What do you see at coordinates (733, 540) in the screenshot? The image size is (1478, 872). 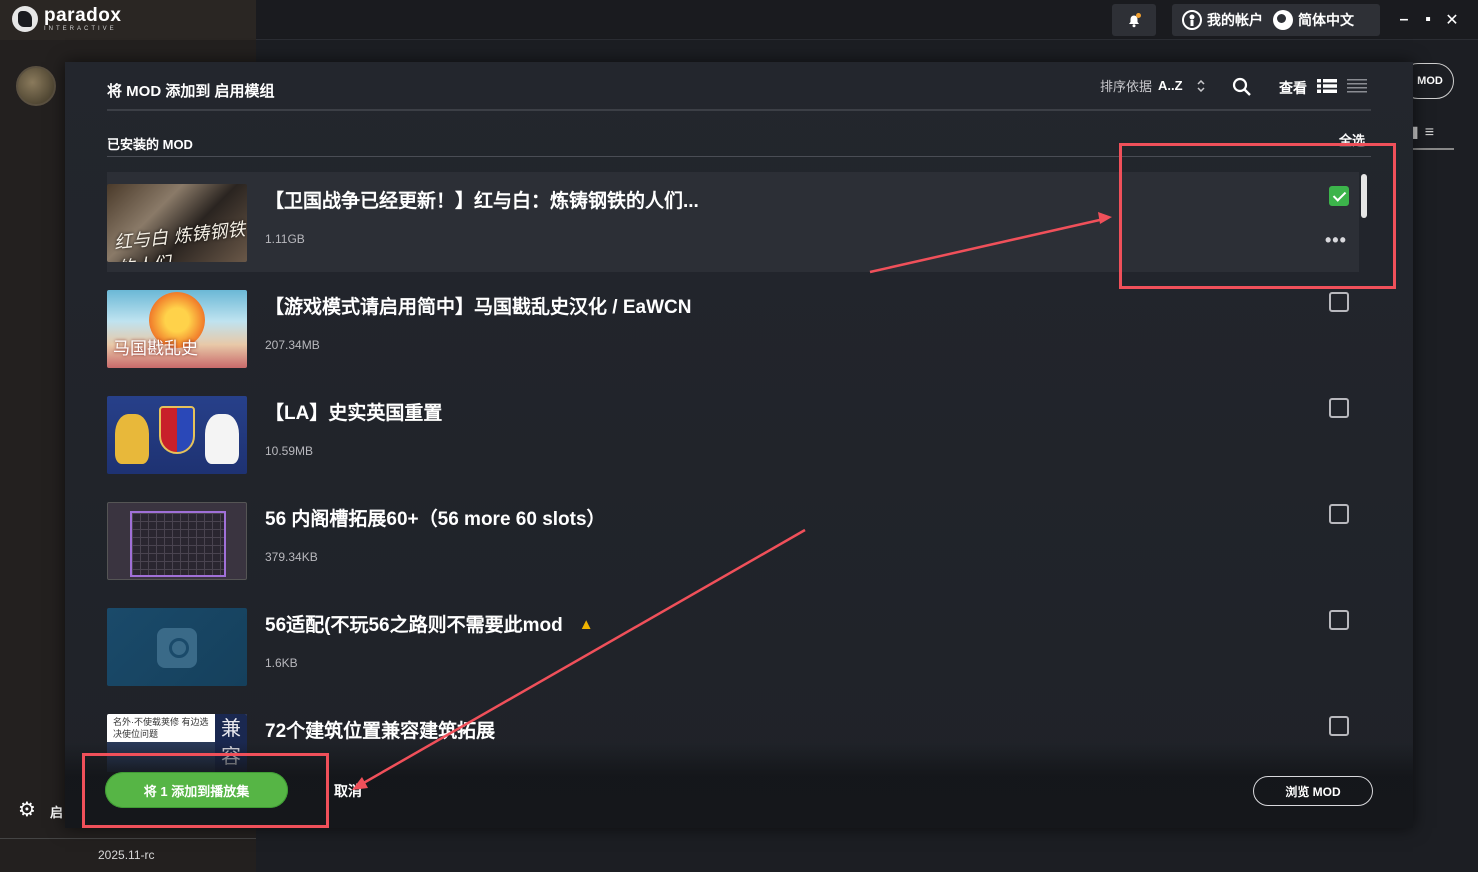 I see `list-item: 56 内阁槽拓展60+（56 more 60 slots） 379.34KB` at bounding box center [733, 540].